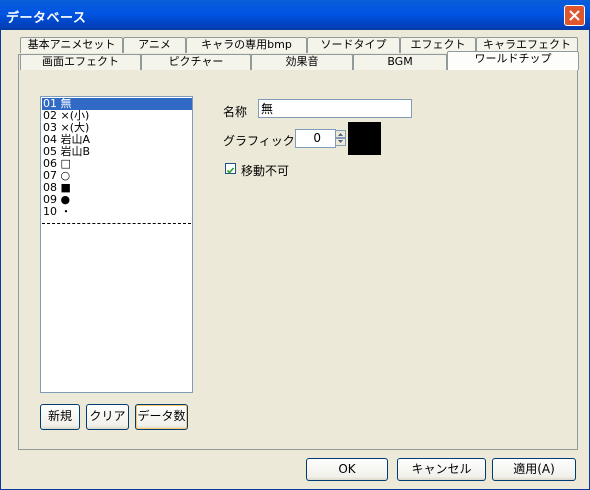 Image resolution: width=590 pixels, height=490 pixels. What do you see at coordinates (60, 417) in the screenshot?
I see `new-button: 新規` at bounding box center [60, 417].